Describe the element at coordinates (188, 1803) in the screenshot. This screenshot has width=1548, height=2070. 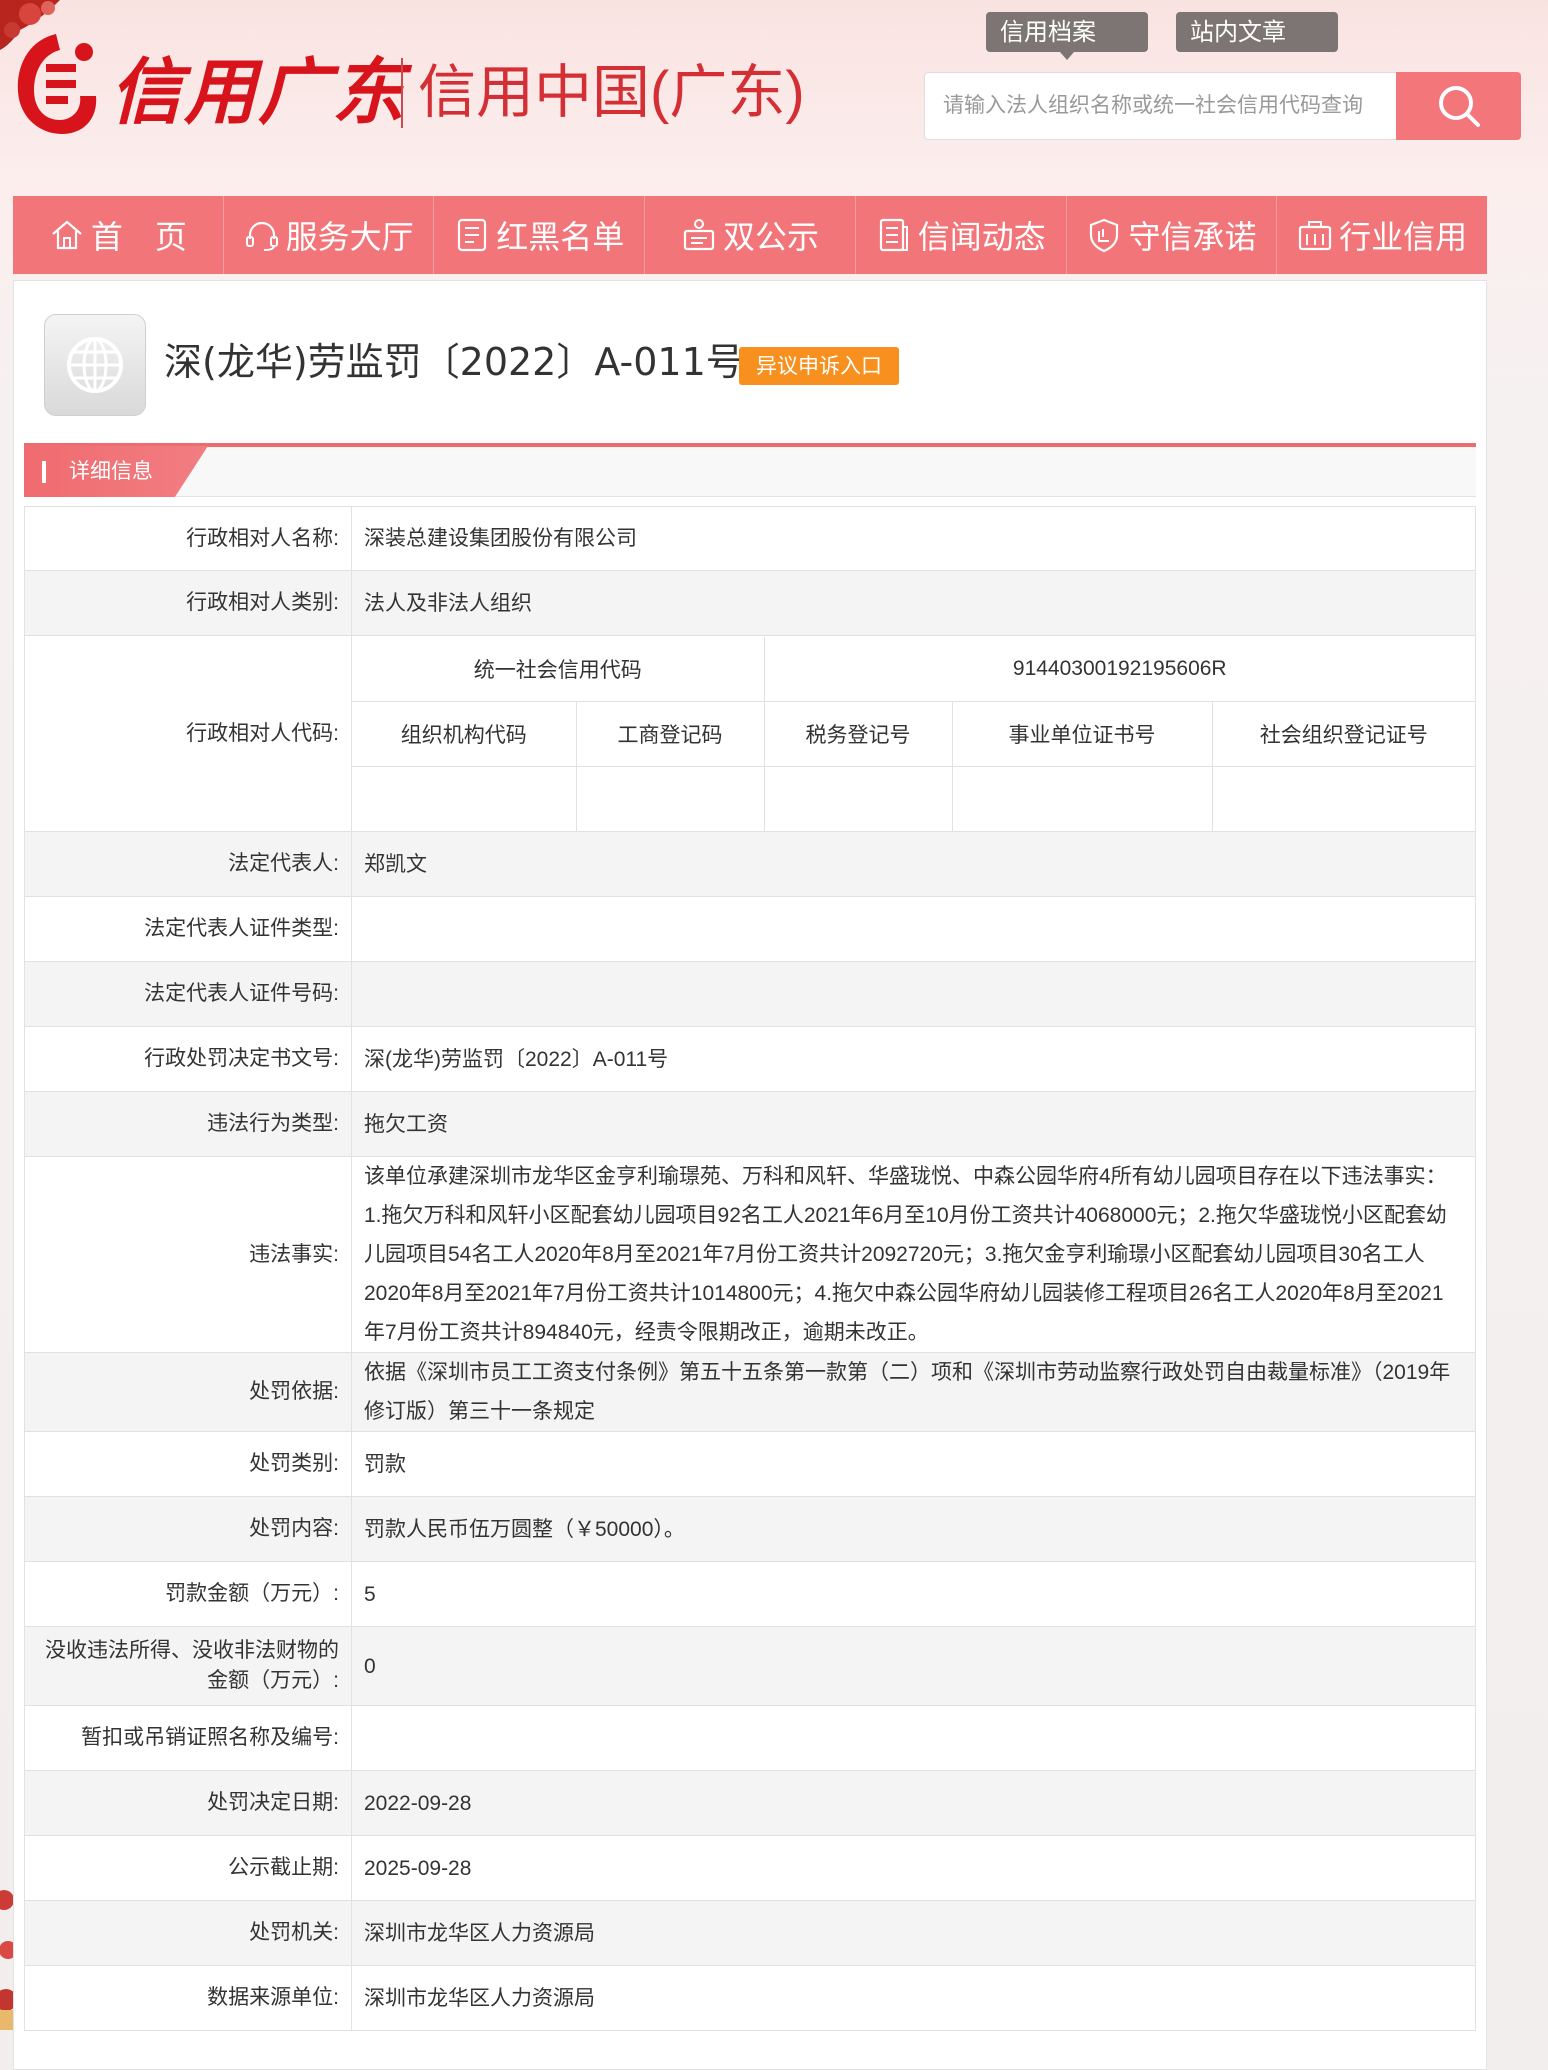
I see `field-label: 处罚决定日期:` at that location.